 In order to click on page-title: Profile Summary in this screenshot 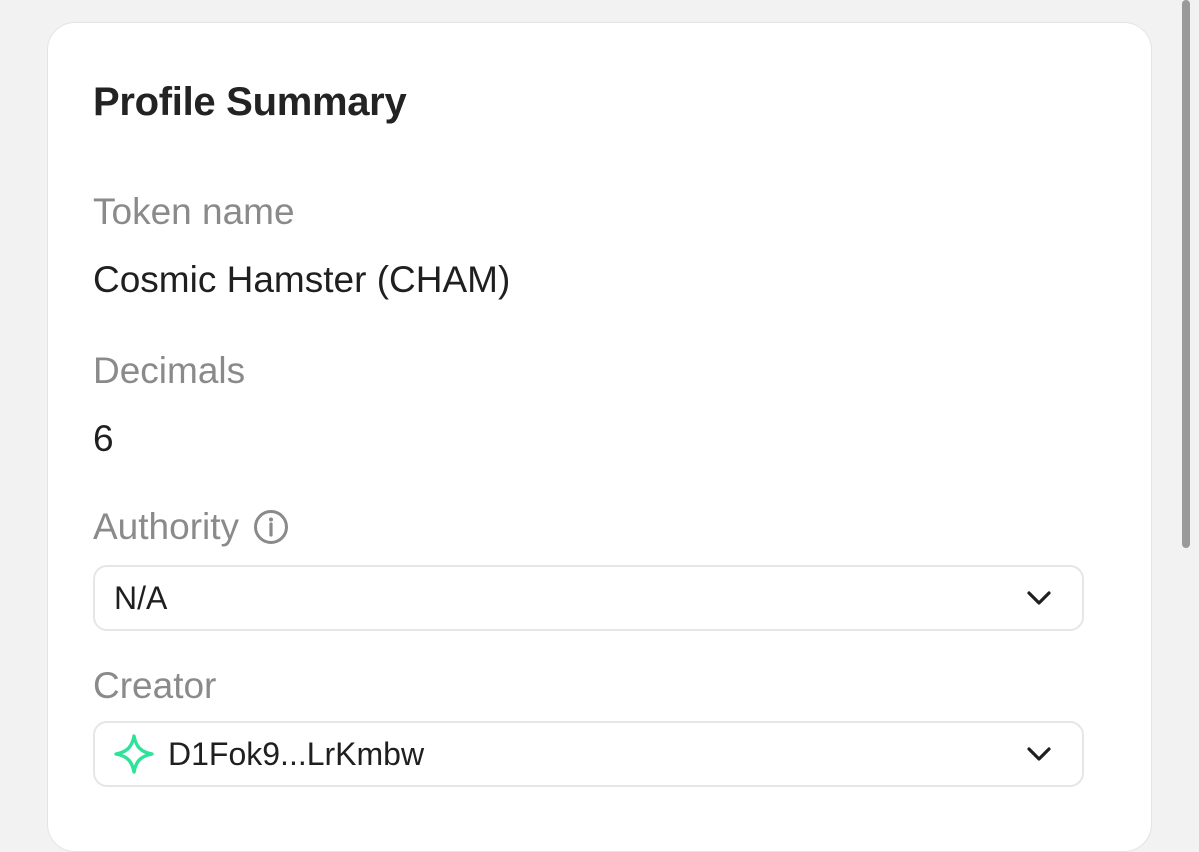, I will do `click(250, 102)`.